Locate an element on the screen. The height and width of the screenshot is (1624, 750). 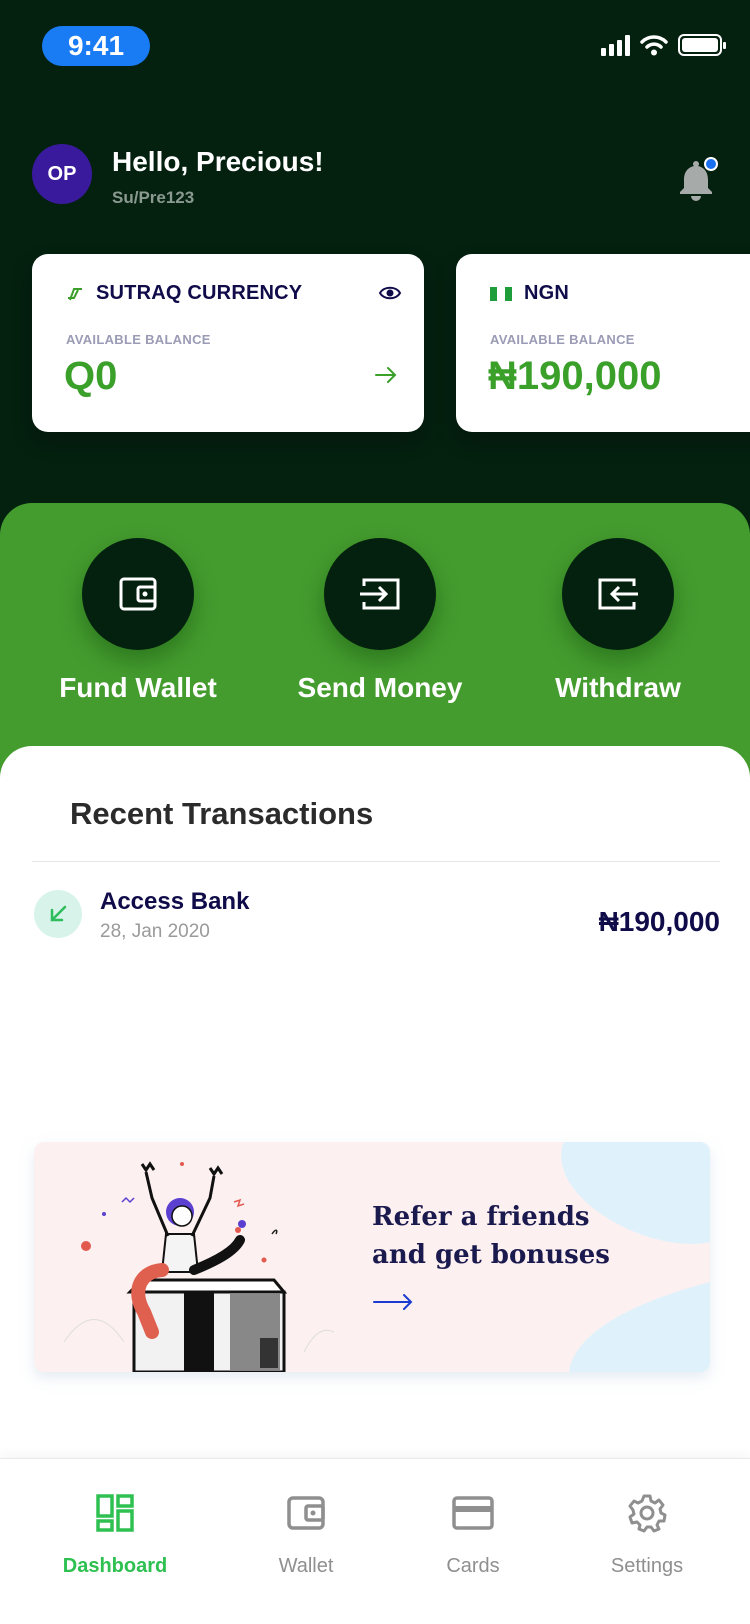
referral-line-1: Refer a friends is located at coordinates (481, 1217).